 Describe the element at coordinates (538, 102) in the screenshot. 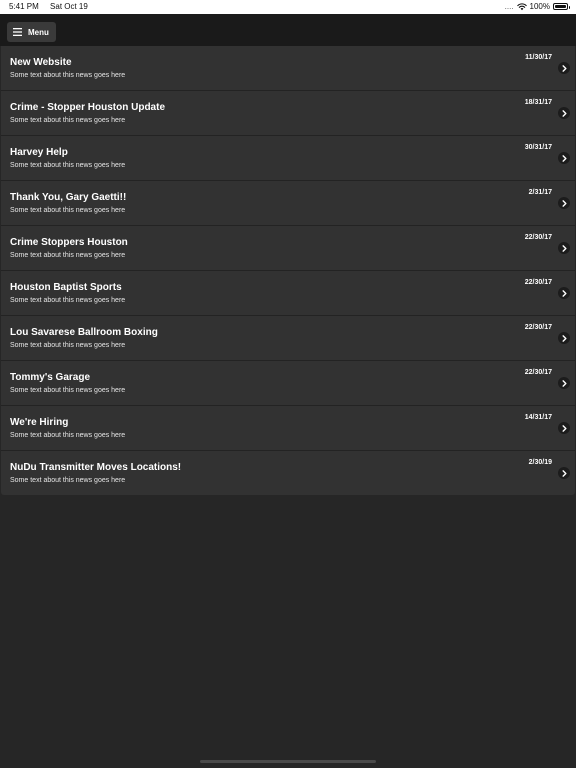

I see `news-date: 18/31/17` at that location.